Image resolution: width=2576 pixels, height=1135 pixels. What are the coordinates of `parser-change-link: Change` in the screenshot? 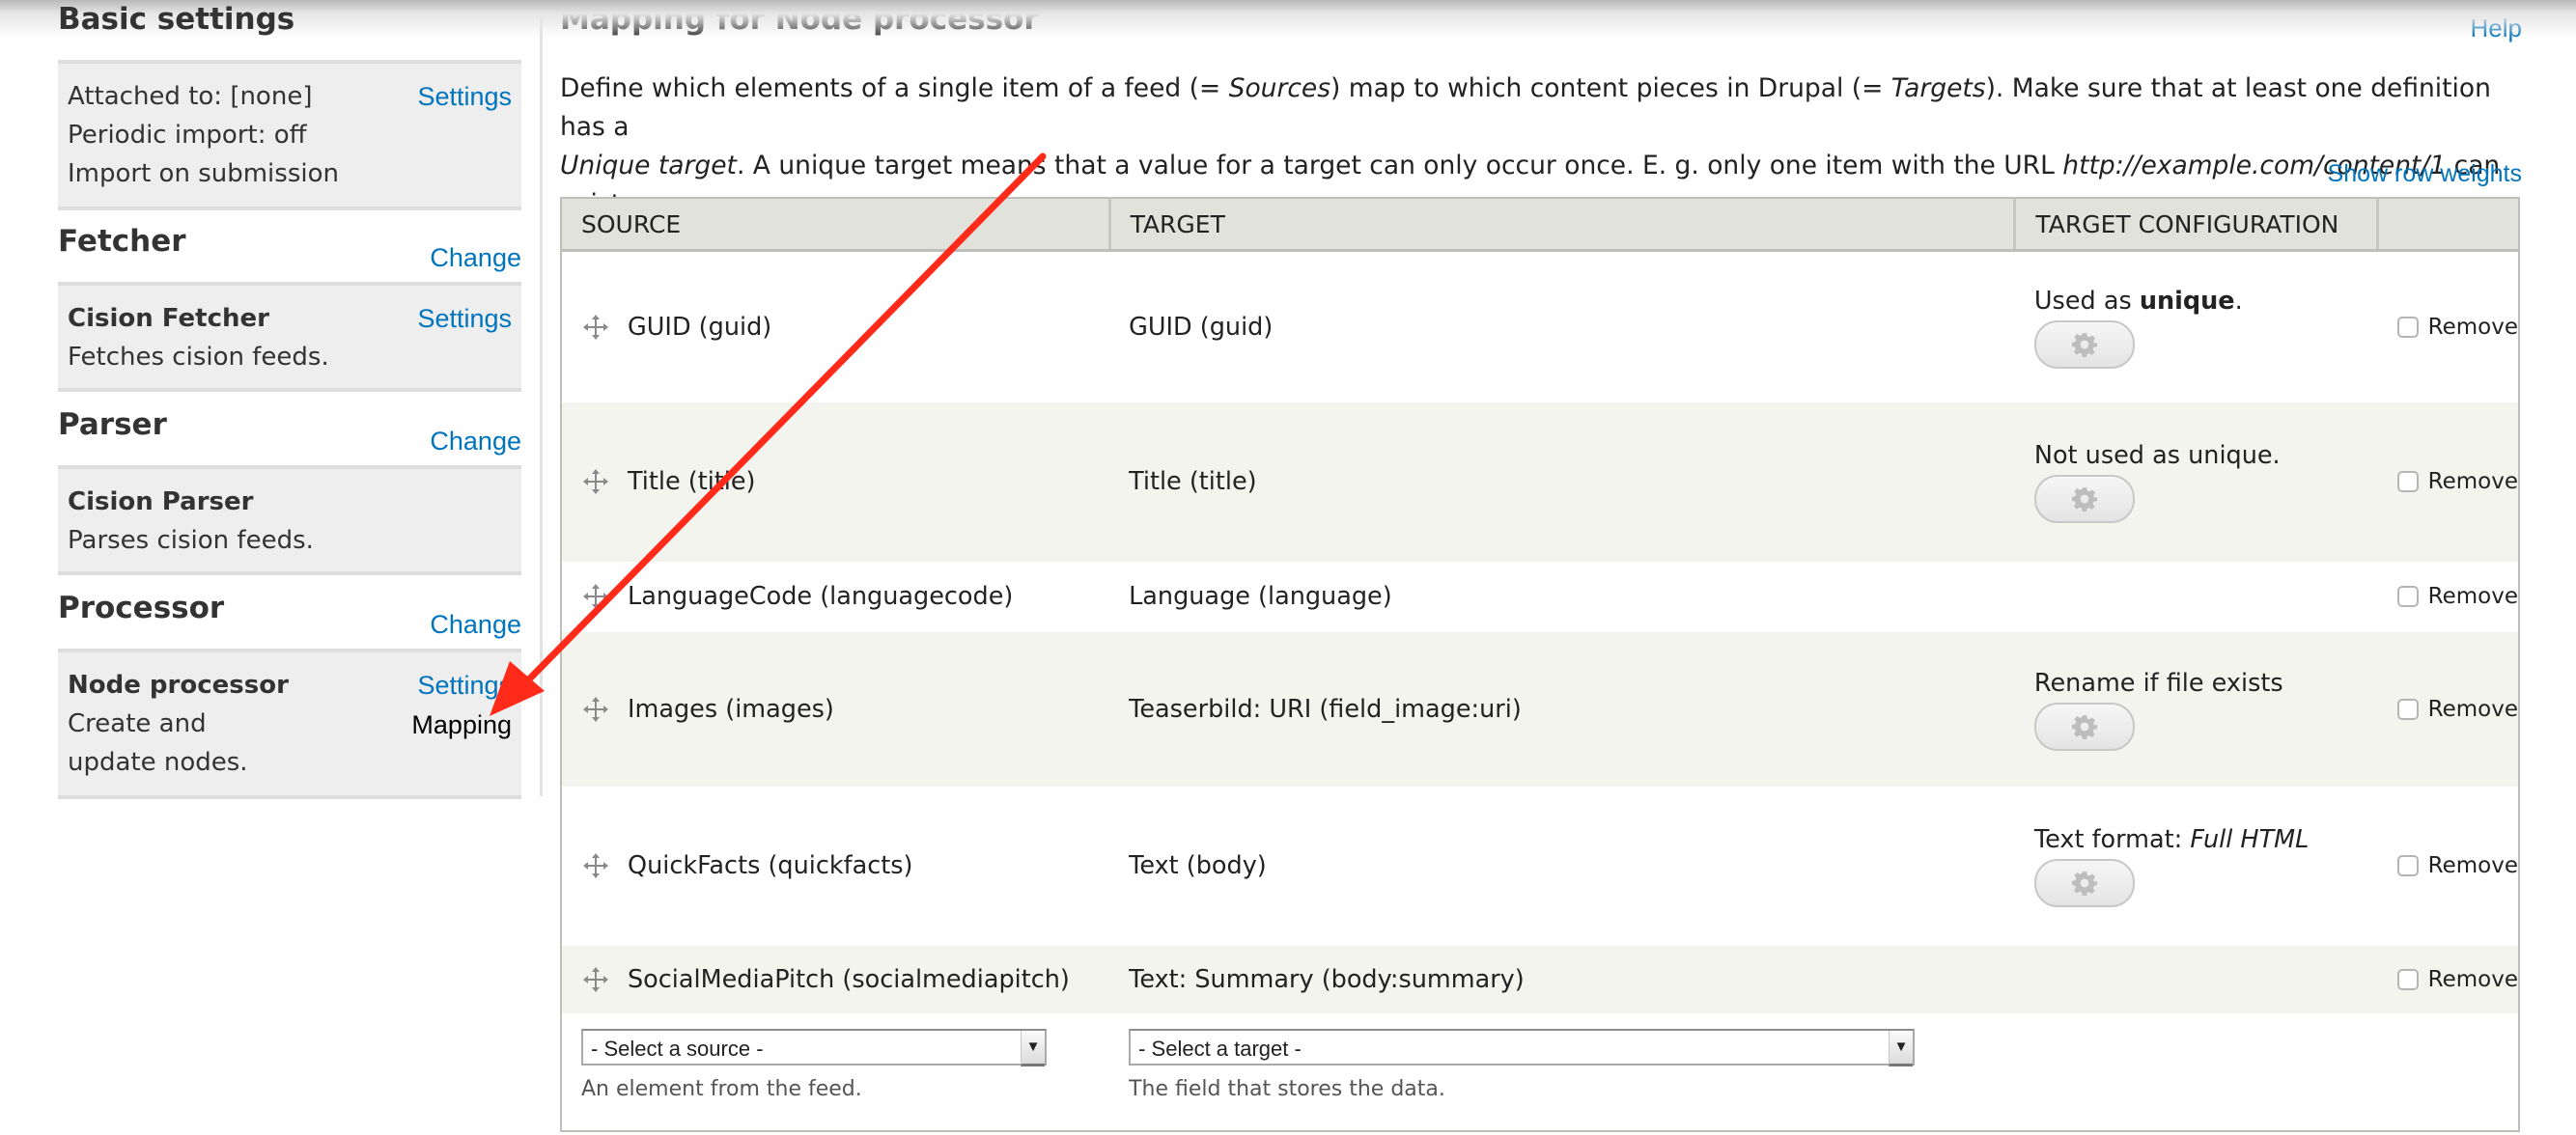 It's located at (476, 442).